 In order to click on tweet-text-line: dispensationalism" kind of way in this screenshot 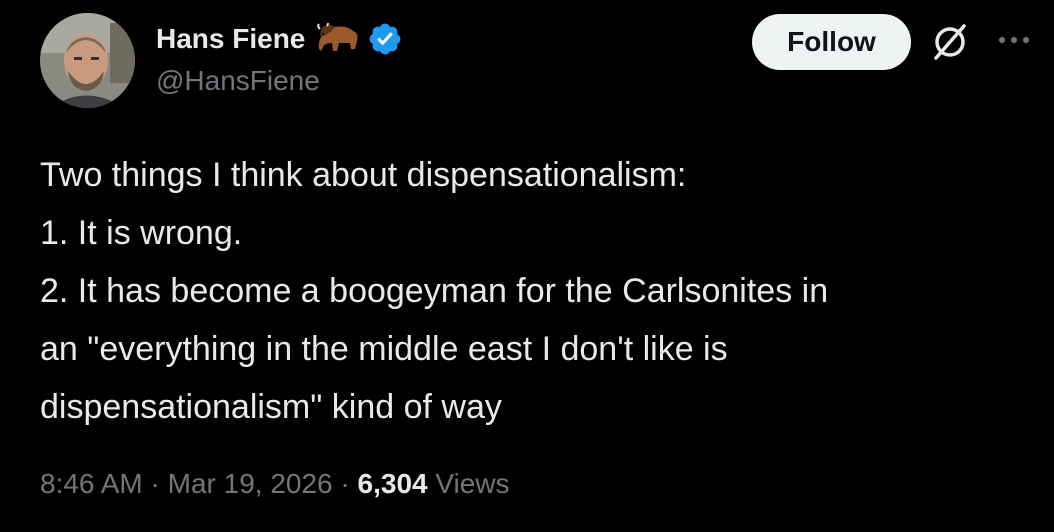, I will do `click(271, 407)`.